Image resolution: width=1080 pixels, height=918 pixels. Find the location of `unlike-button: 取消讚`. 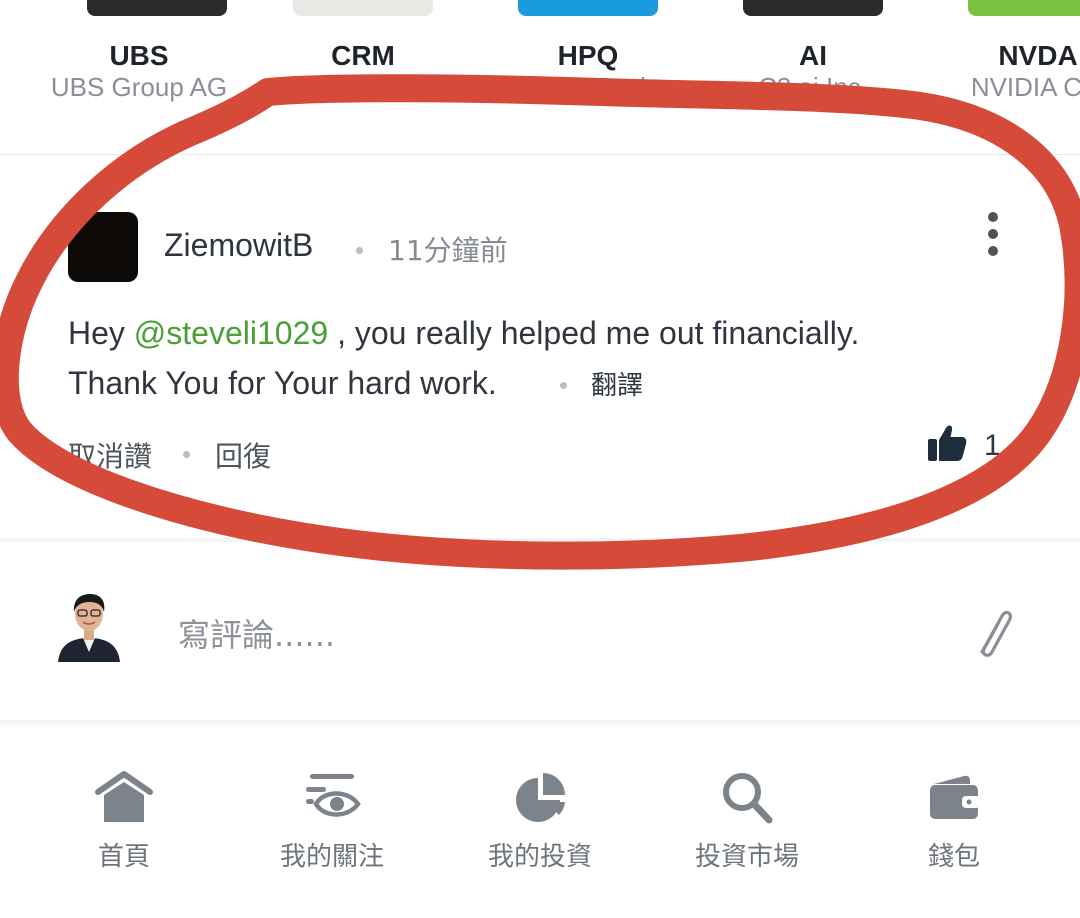

unlike-button: 取消讚 is located at coordinates (110, 455).